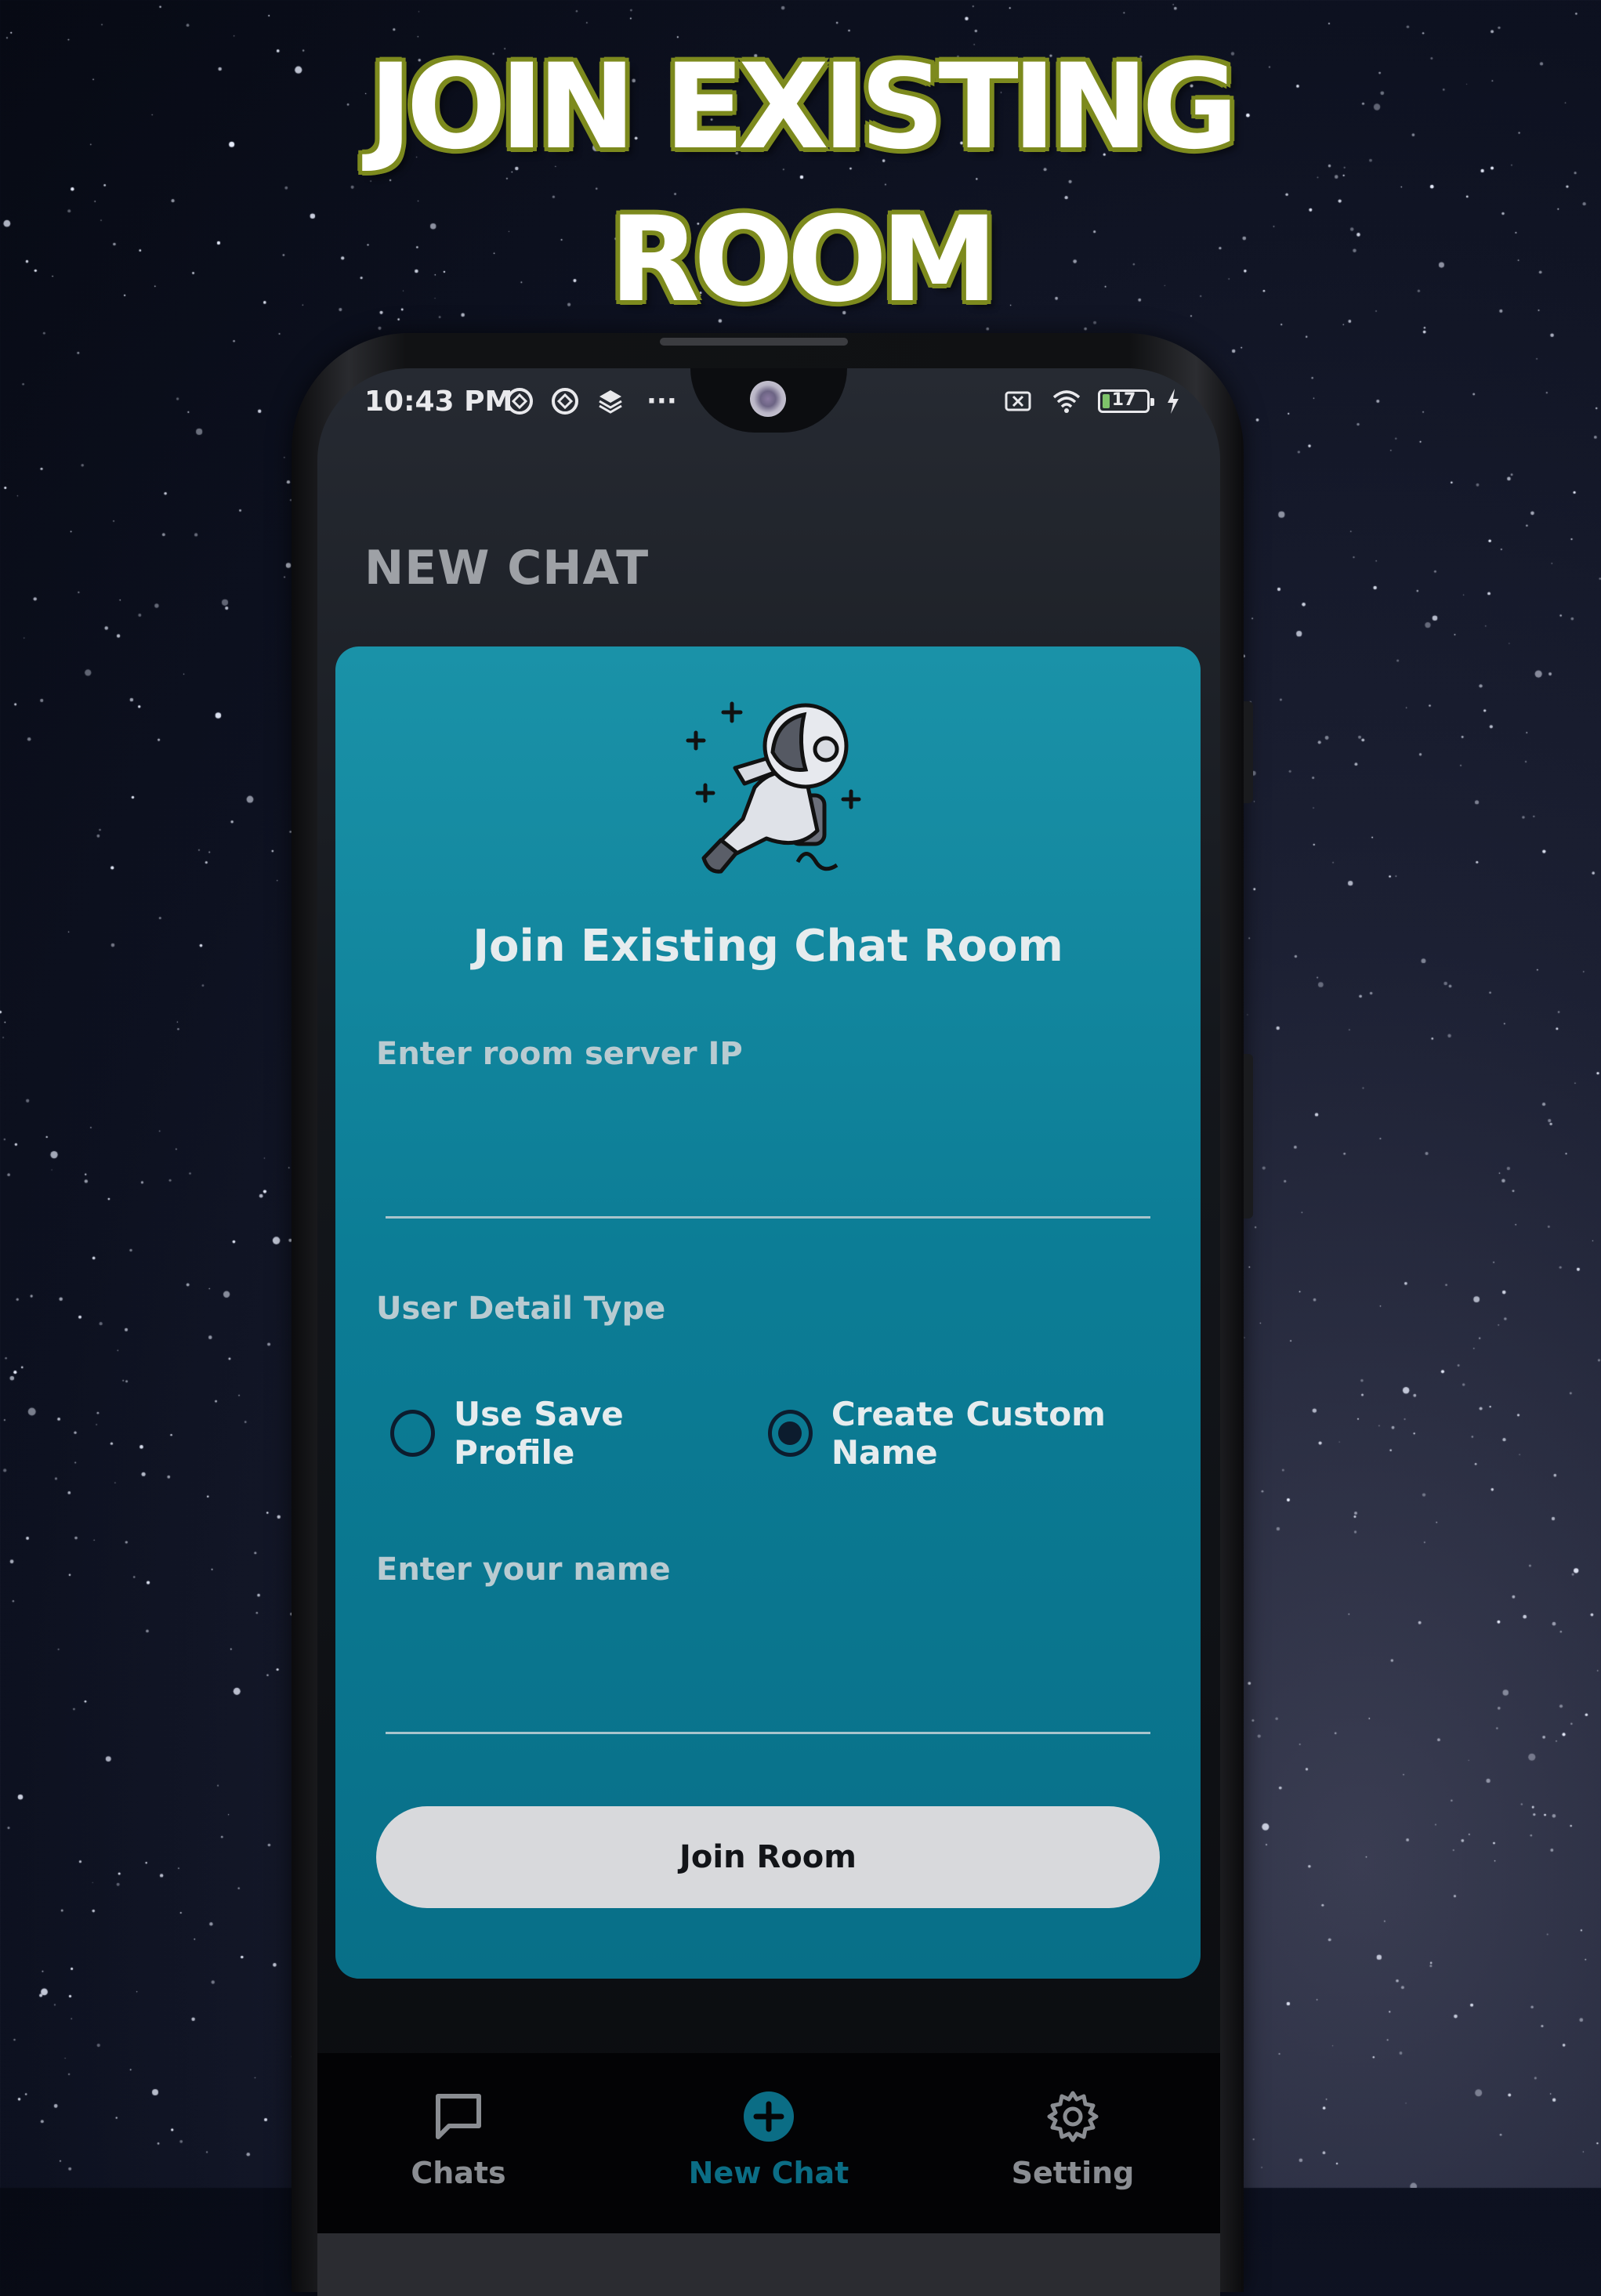 This screenshot has height=2296, width=1601. Describe the element at coordinates (1152, 402) in the screenshot. I see `battery-tip` at that location.